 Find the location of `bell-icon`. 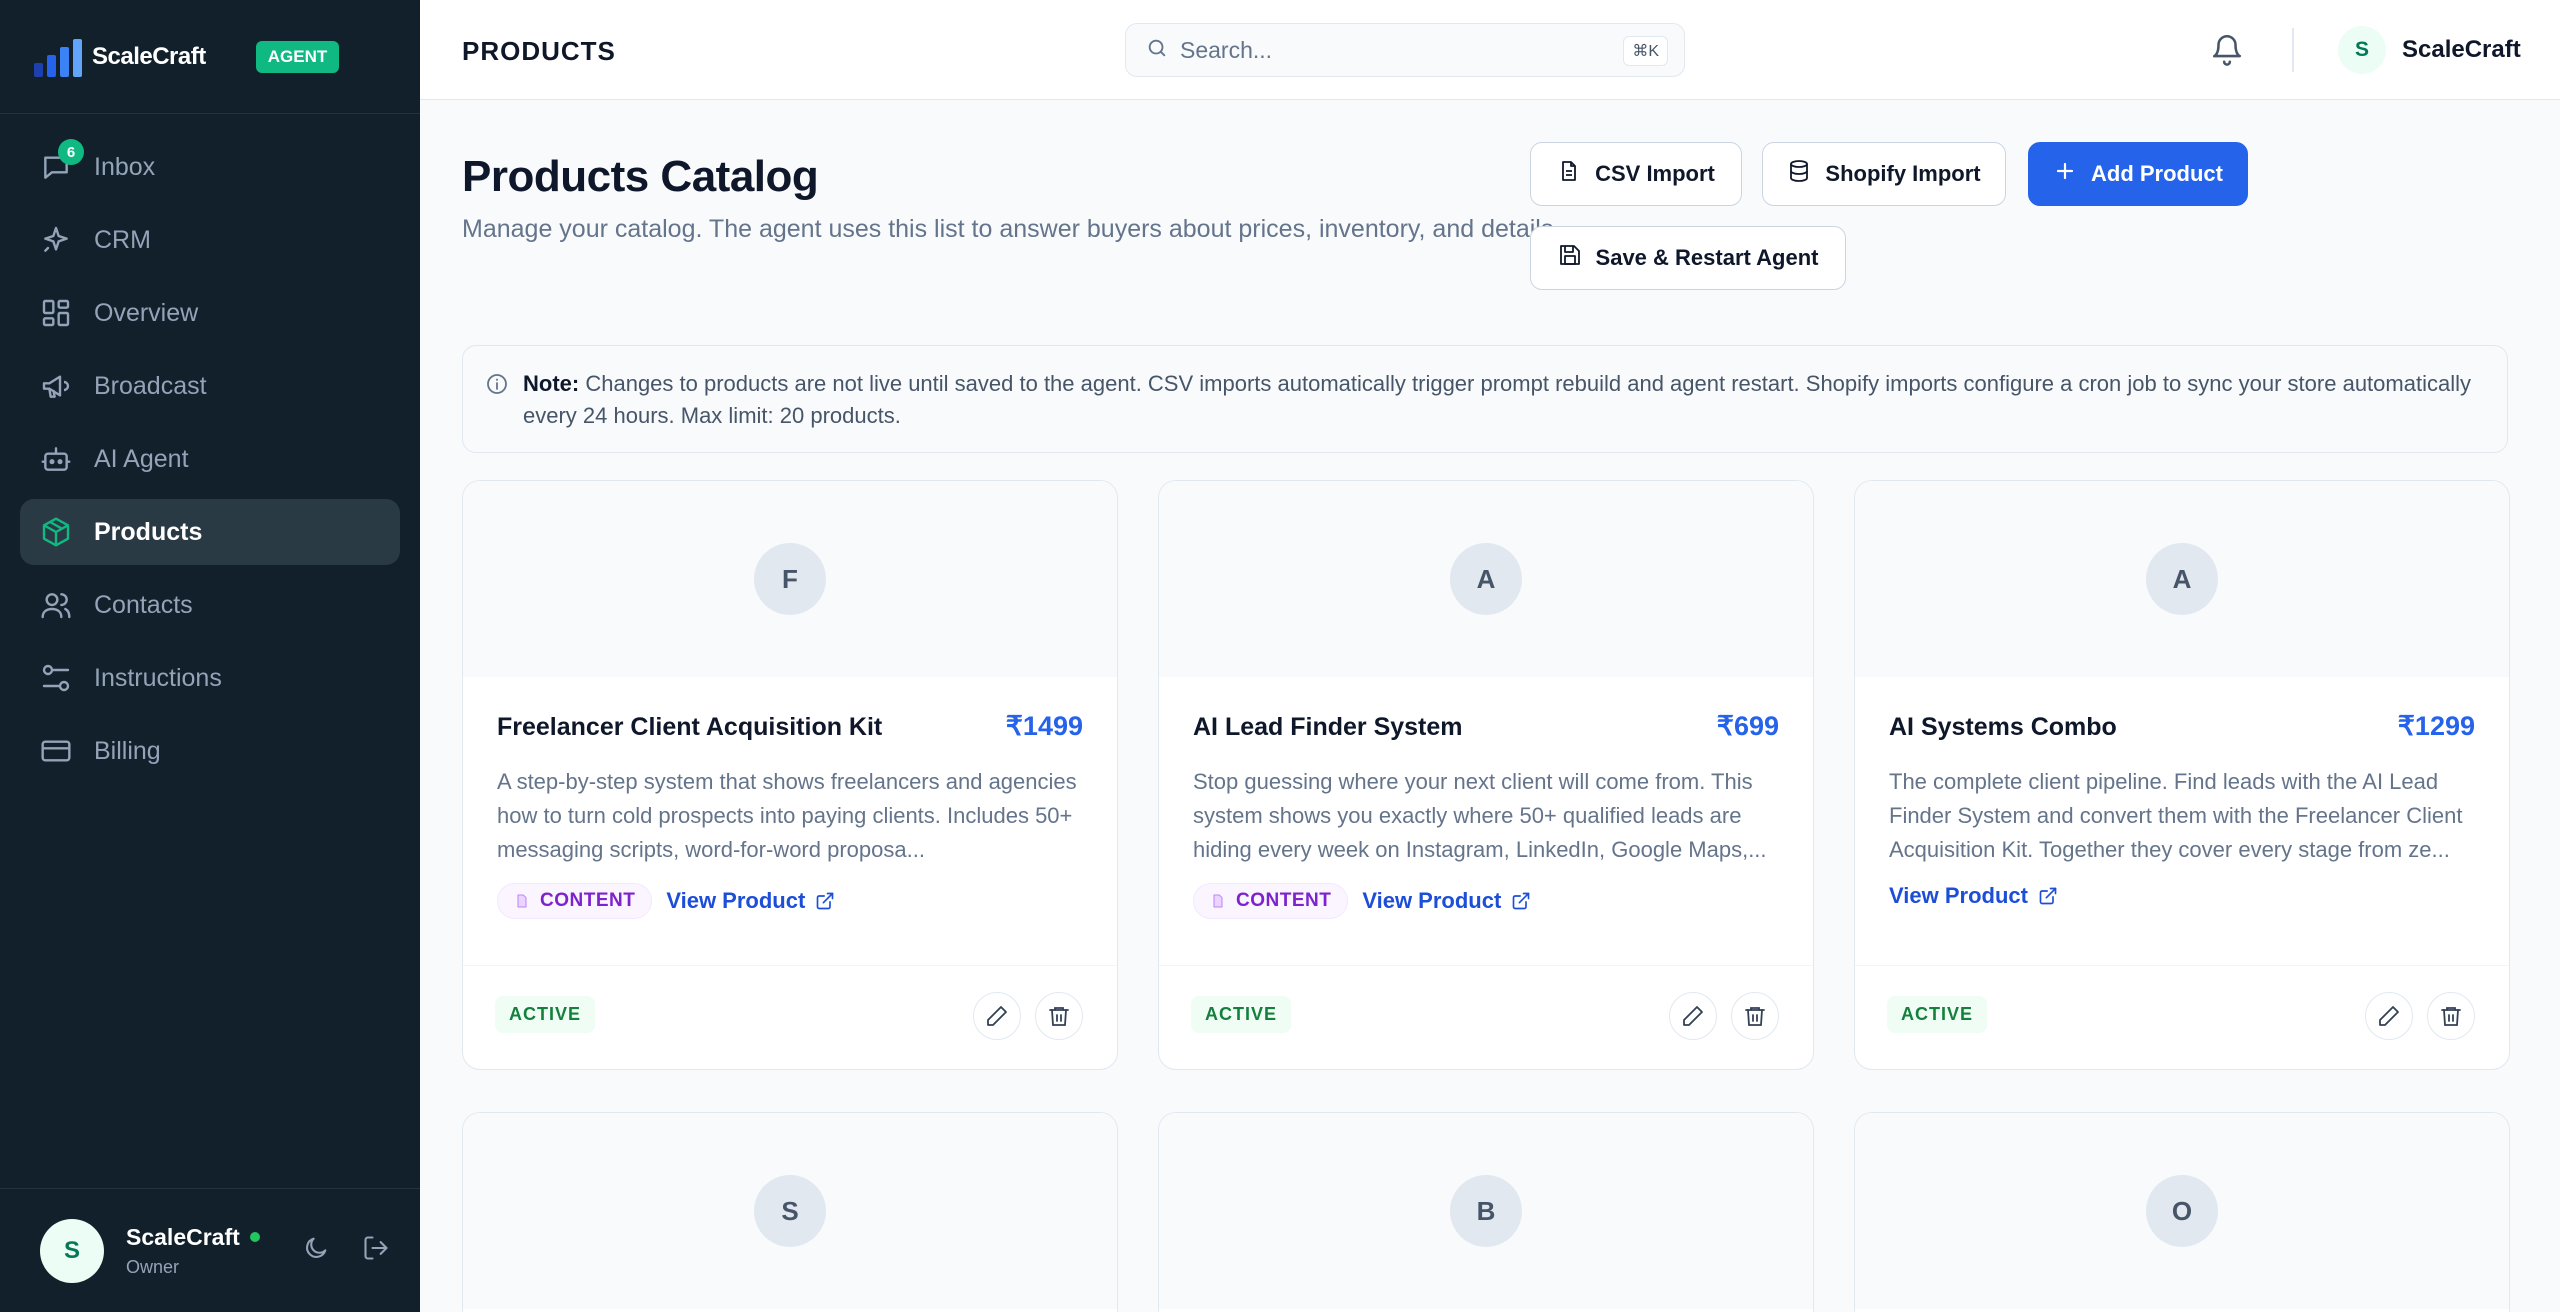

bell-icon is located at coordinates (2227, 51).